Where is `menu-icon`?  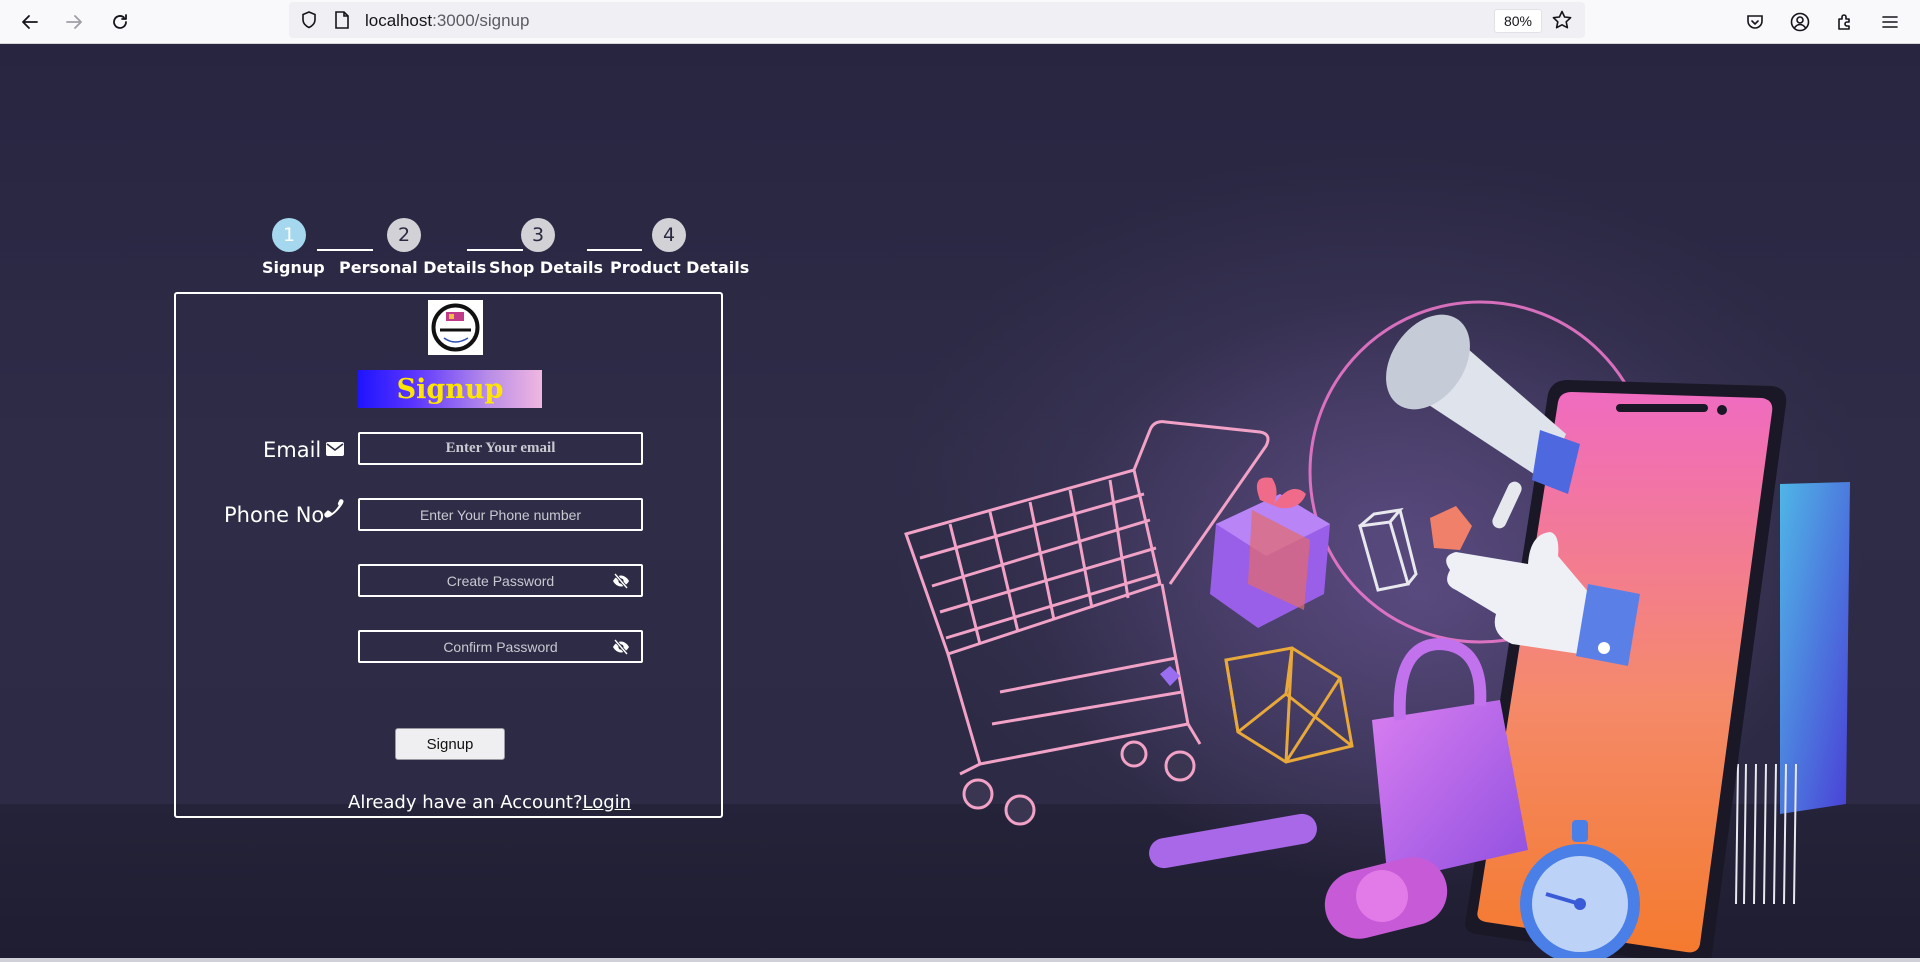 menu-icon is located at coordinates (1890, 22).